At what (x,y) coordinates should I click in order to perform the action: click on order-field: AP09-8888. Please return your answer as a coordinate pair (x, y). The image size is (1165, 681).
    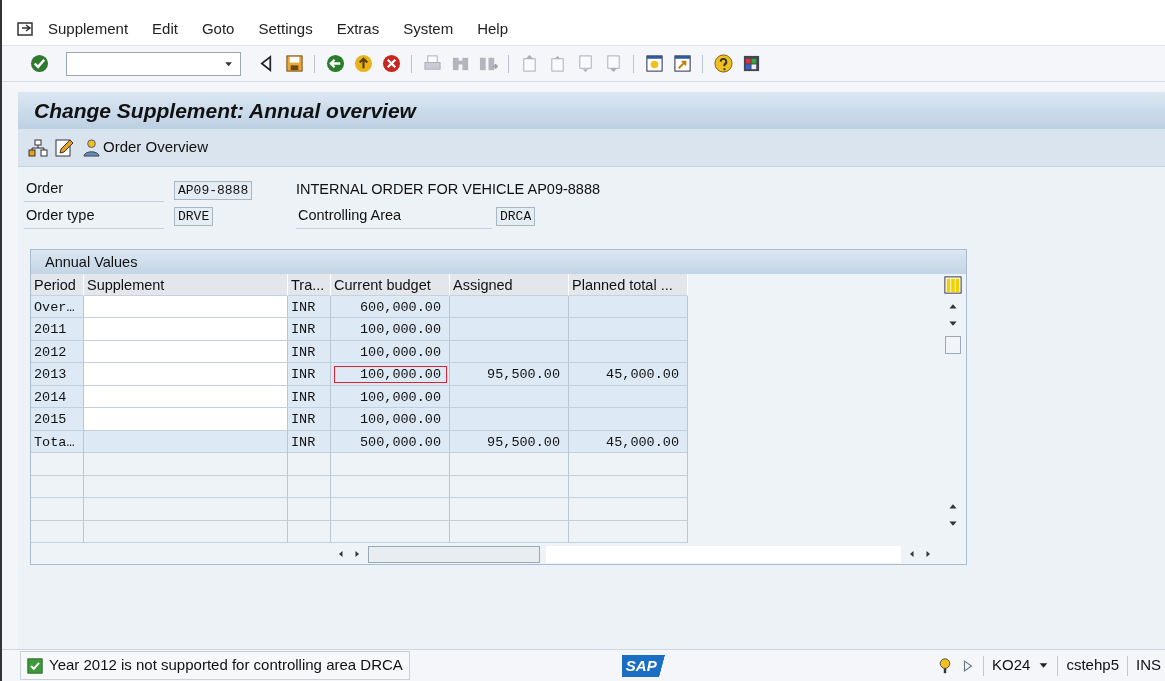
    Looking at the image, I should click on (213, 190).